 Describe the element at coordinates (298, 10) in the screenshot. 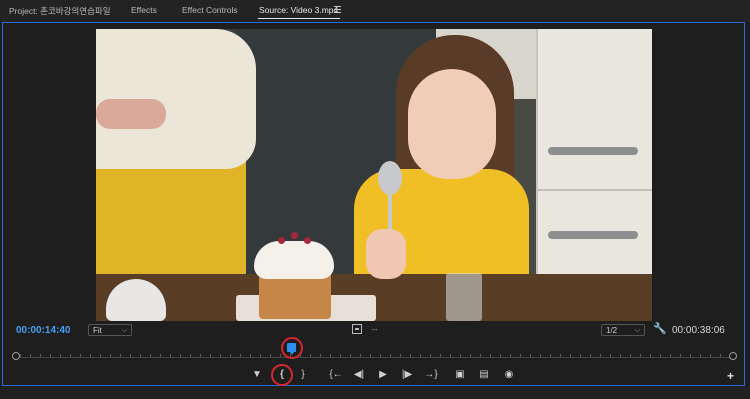

I see `tab-source: Source: Video 3.mp4` at that location.